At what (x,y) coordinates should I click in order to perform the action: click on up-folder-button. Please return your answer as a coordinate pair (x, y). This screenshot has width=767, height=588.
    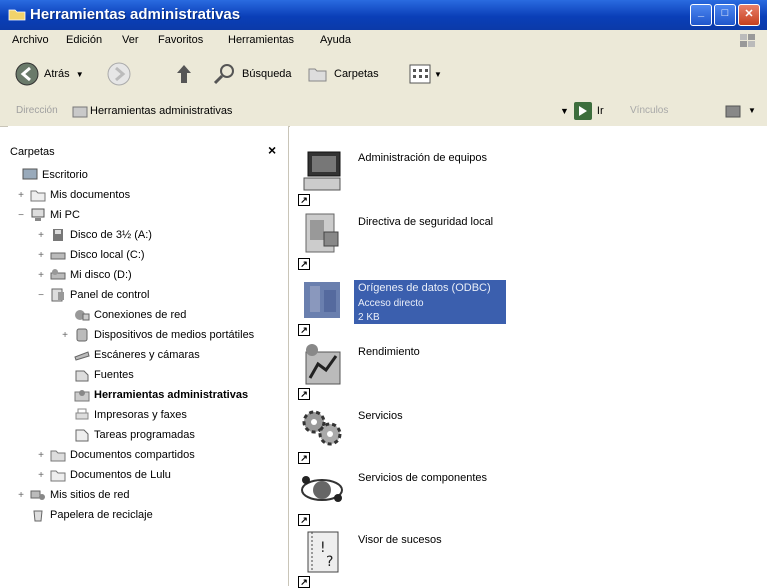
    Looking at the image, I should click on (184, 74).